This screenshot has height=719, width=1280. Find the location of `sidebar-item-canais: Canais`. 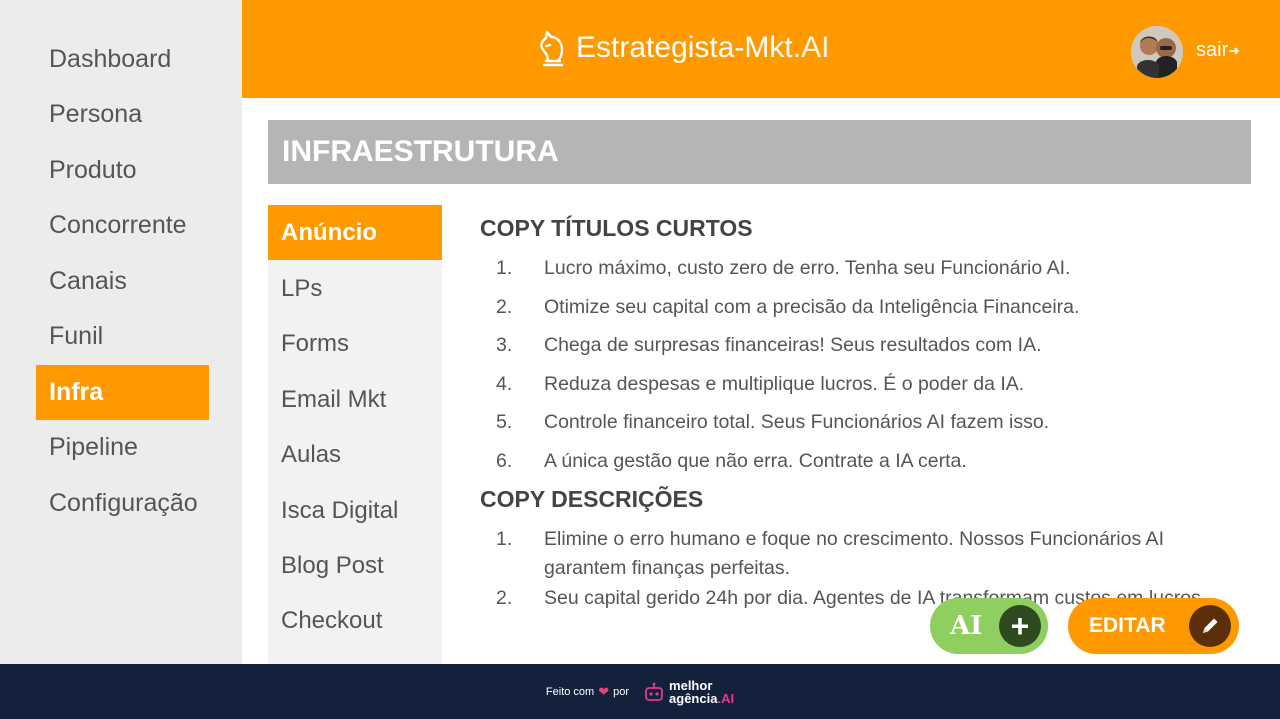

sidebar-item-canais: Canais is located at coordinates (122, 281).